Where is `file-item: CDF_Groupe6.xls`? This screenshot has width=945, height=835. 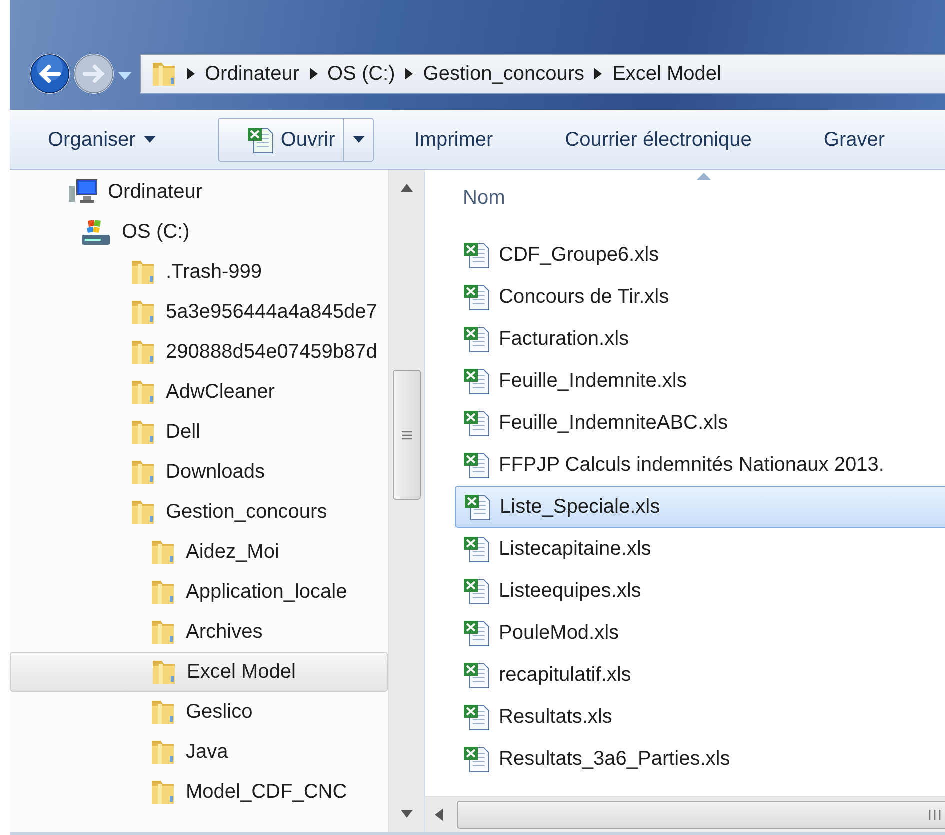
file-item: CDF_Groupe6.xls is located at coordinates (700, 255).